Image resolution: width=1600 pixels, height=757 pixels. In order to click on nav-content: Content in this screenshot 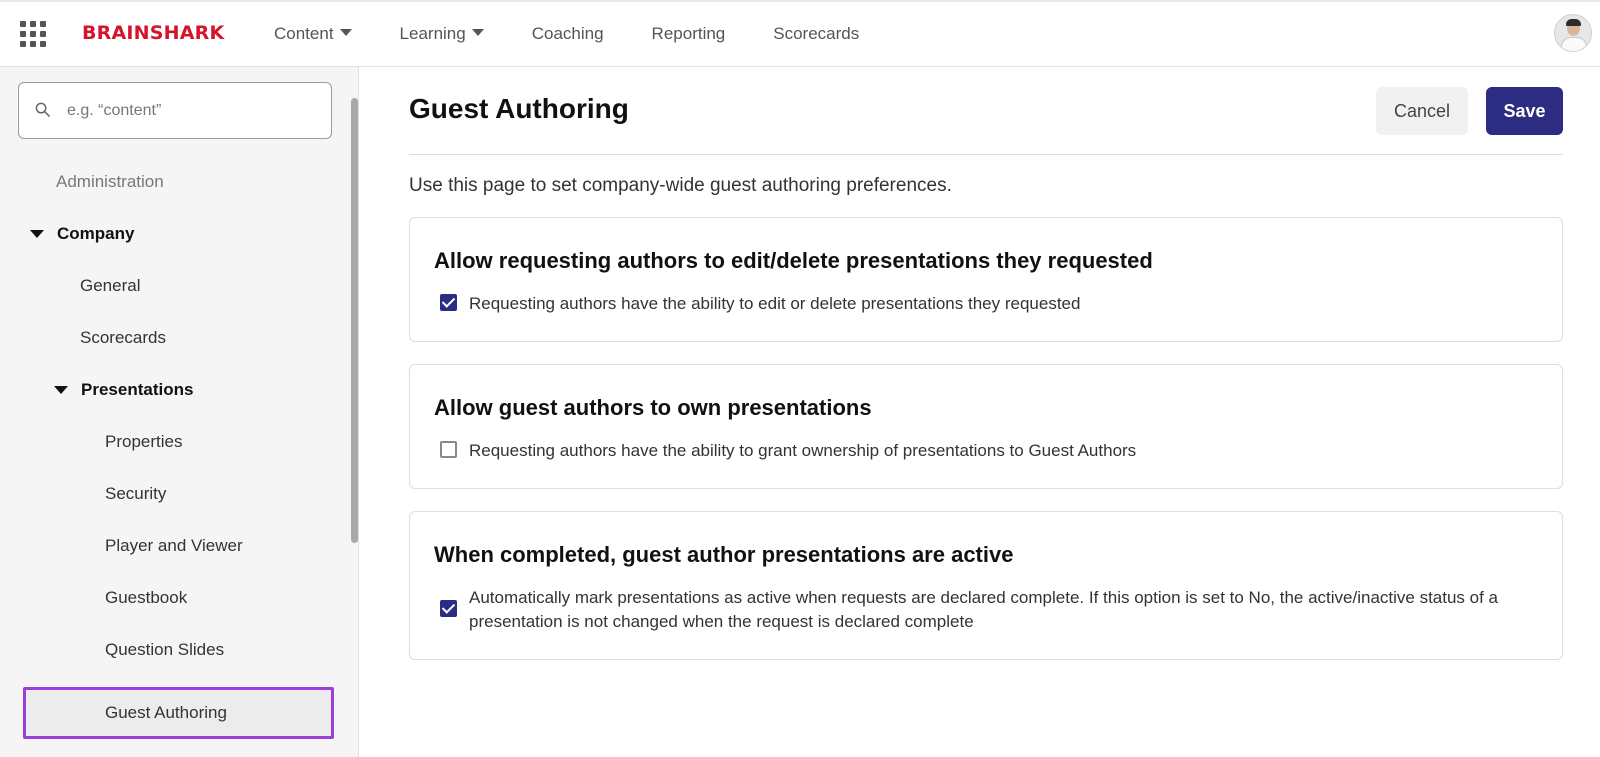, I will do `click(313, 34)`.